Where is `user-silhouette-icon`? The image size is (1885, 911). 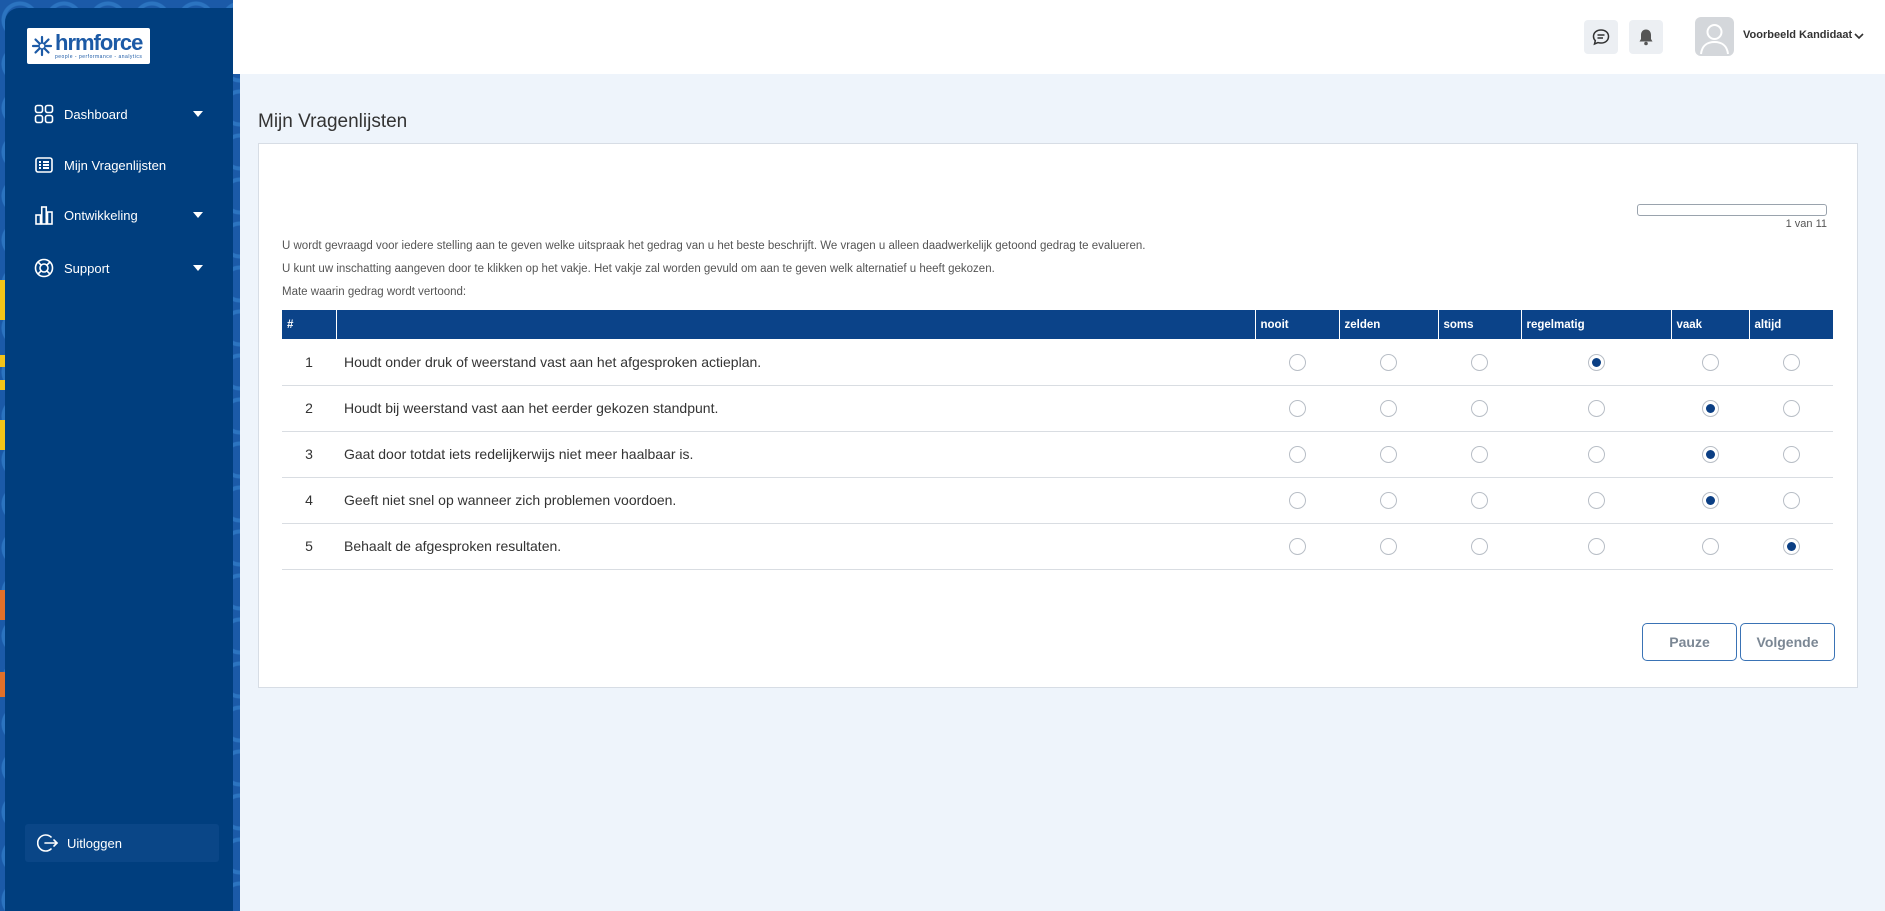 user-silhouette-icon is located at coordinates (1714, 39).